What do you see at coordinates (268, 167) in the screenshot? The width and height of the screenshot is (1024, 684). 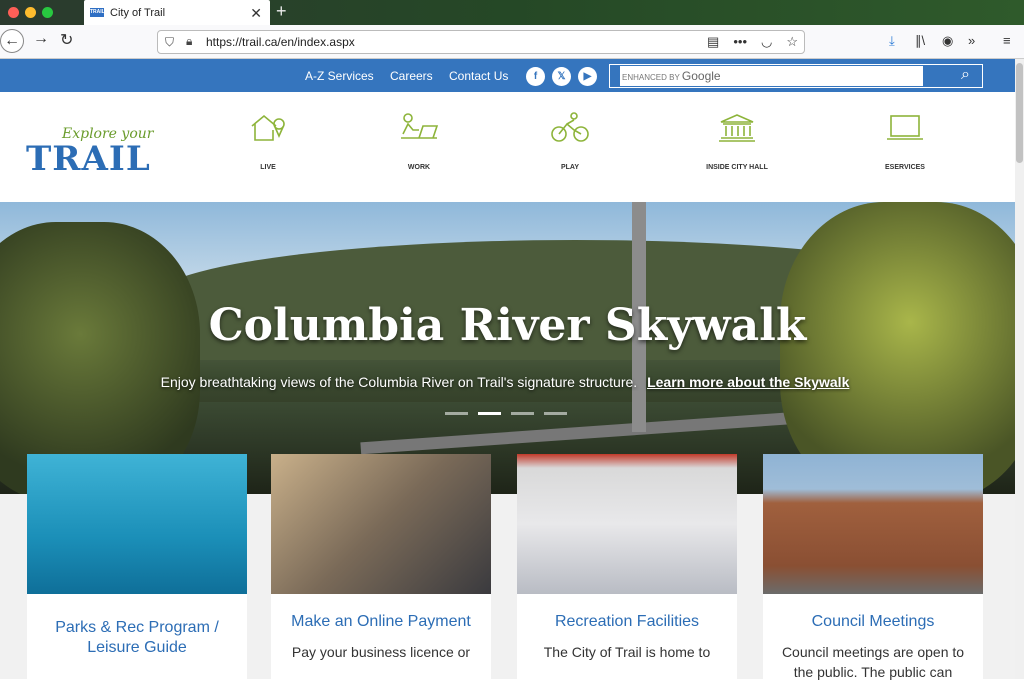 I see `menu-label: LIVE` at bounding box center [268, 167].